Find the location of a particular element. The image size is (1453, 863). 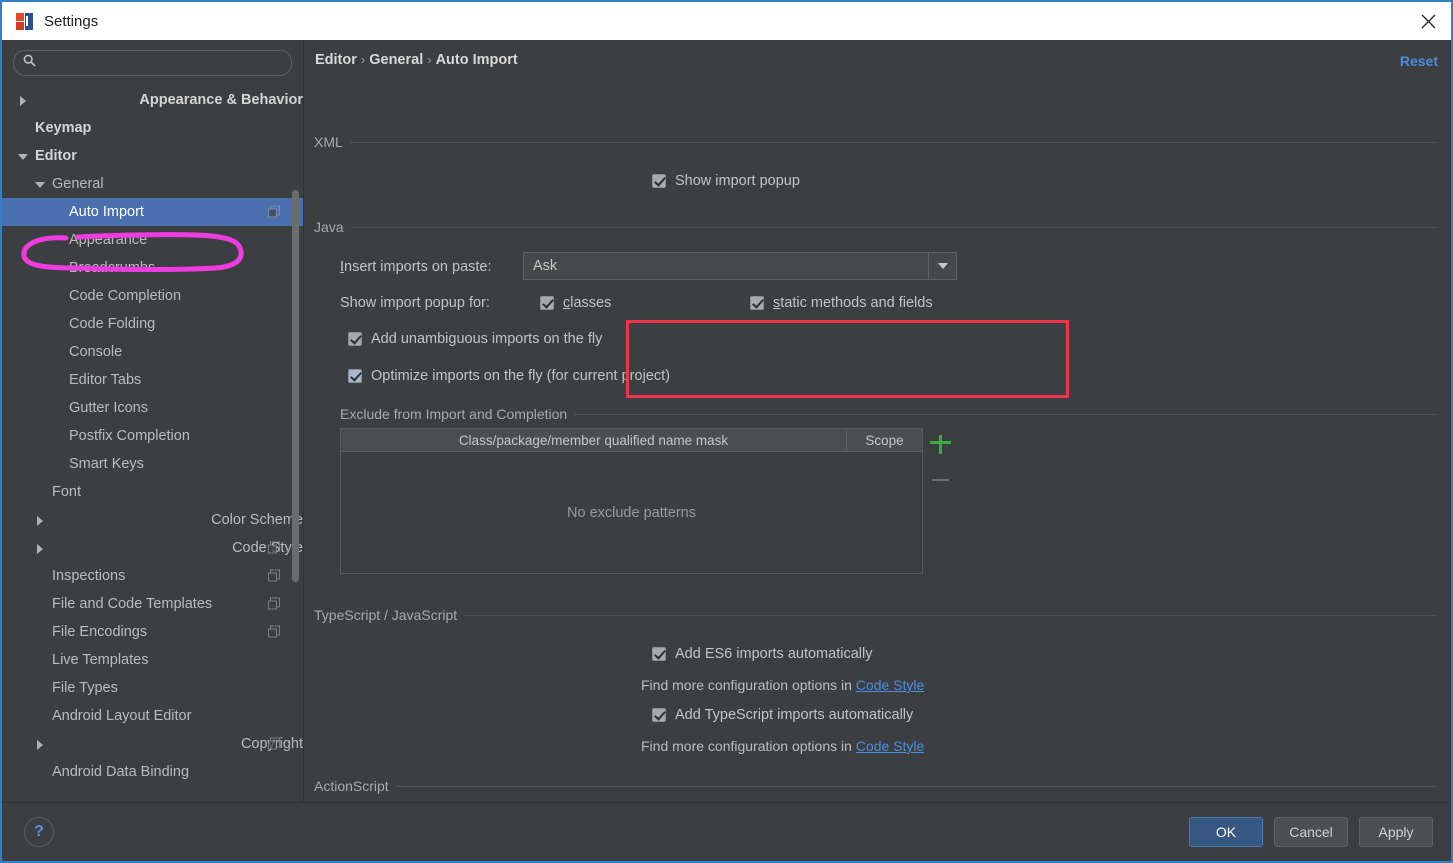

checkbox-classes: classes is located at coordinates (575, 303).